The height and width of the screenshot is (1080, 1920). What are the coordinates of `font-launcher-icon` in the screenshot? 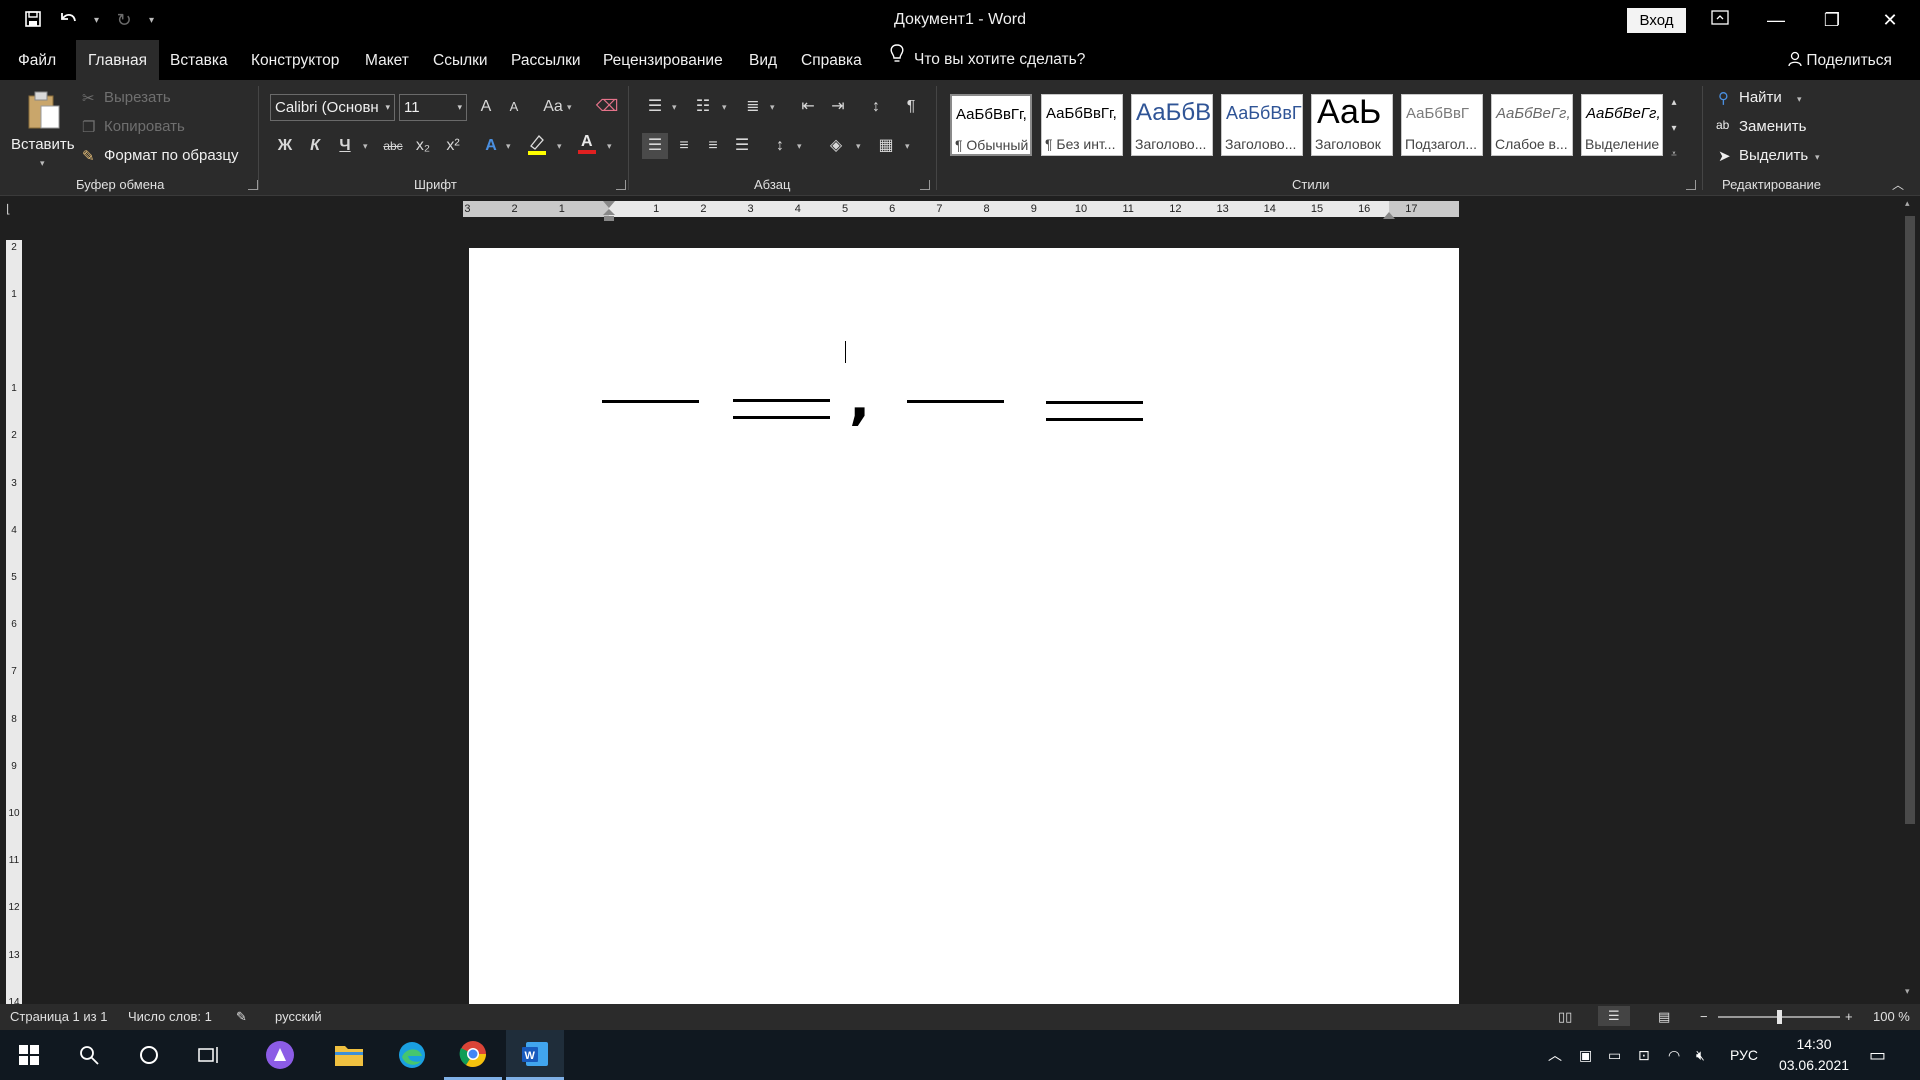 It's located at (621, 185).